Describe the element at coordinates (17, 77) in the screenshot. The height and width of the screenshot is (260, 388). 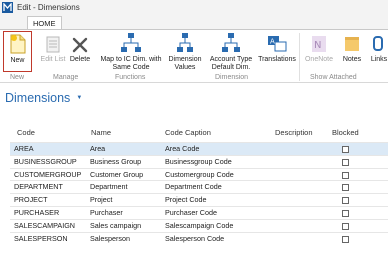
I see `group-label-new: New` at that location.